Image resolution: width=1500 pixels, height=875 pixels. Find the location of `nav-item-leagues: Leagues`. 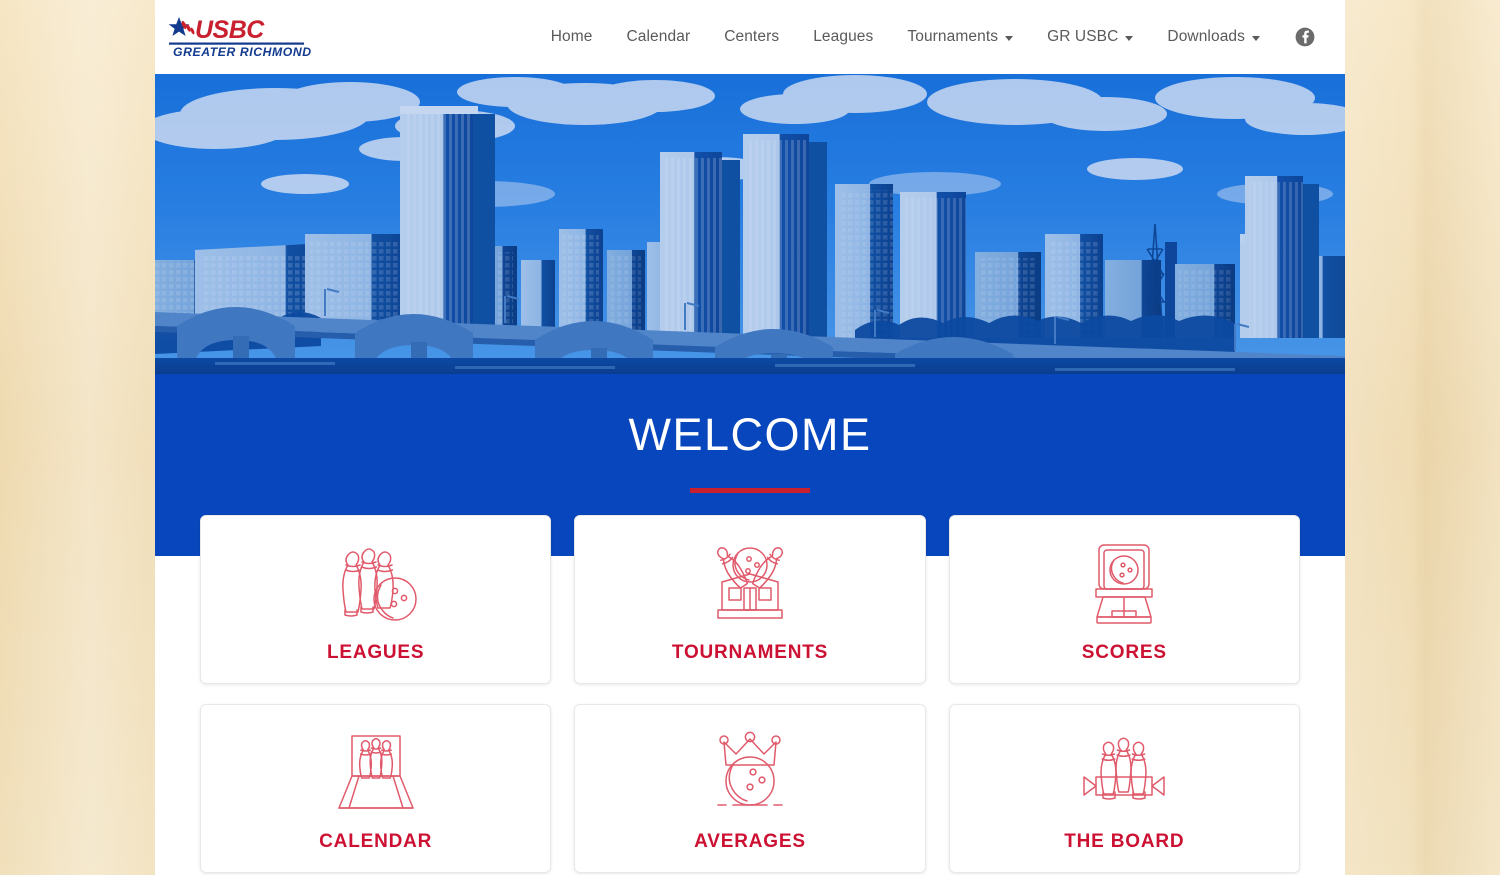

nav-item-leagues: Leagues is located at coordinates (843, 37).